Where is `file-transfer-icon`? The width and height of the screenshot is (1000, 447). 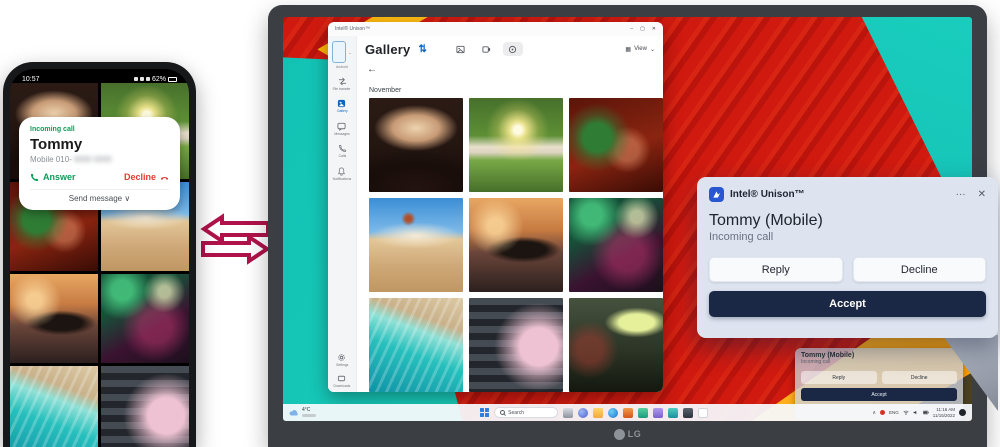
file-transfer-icon is located at coordinates (342, 81).